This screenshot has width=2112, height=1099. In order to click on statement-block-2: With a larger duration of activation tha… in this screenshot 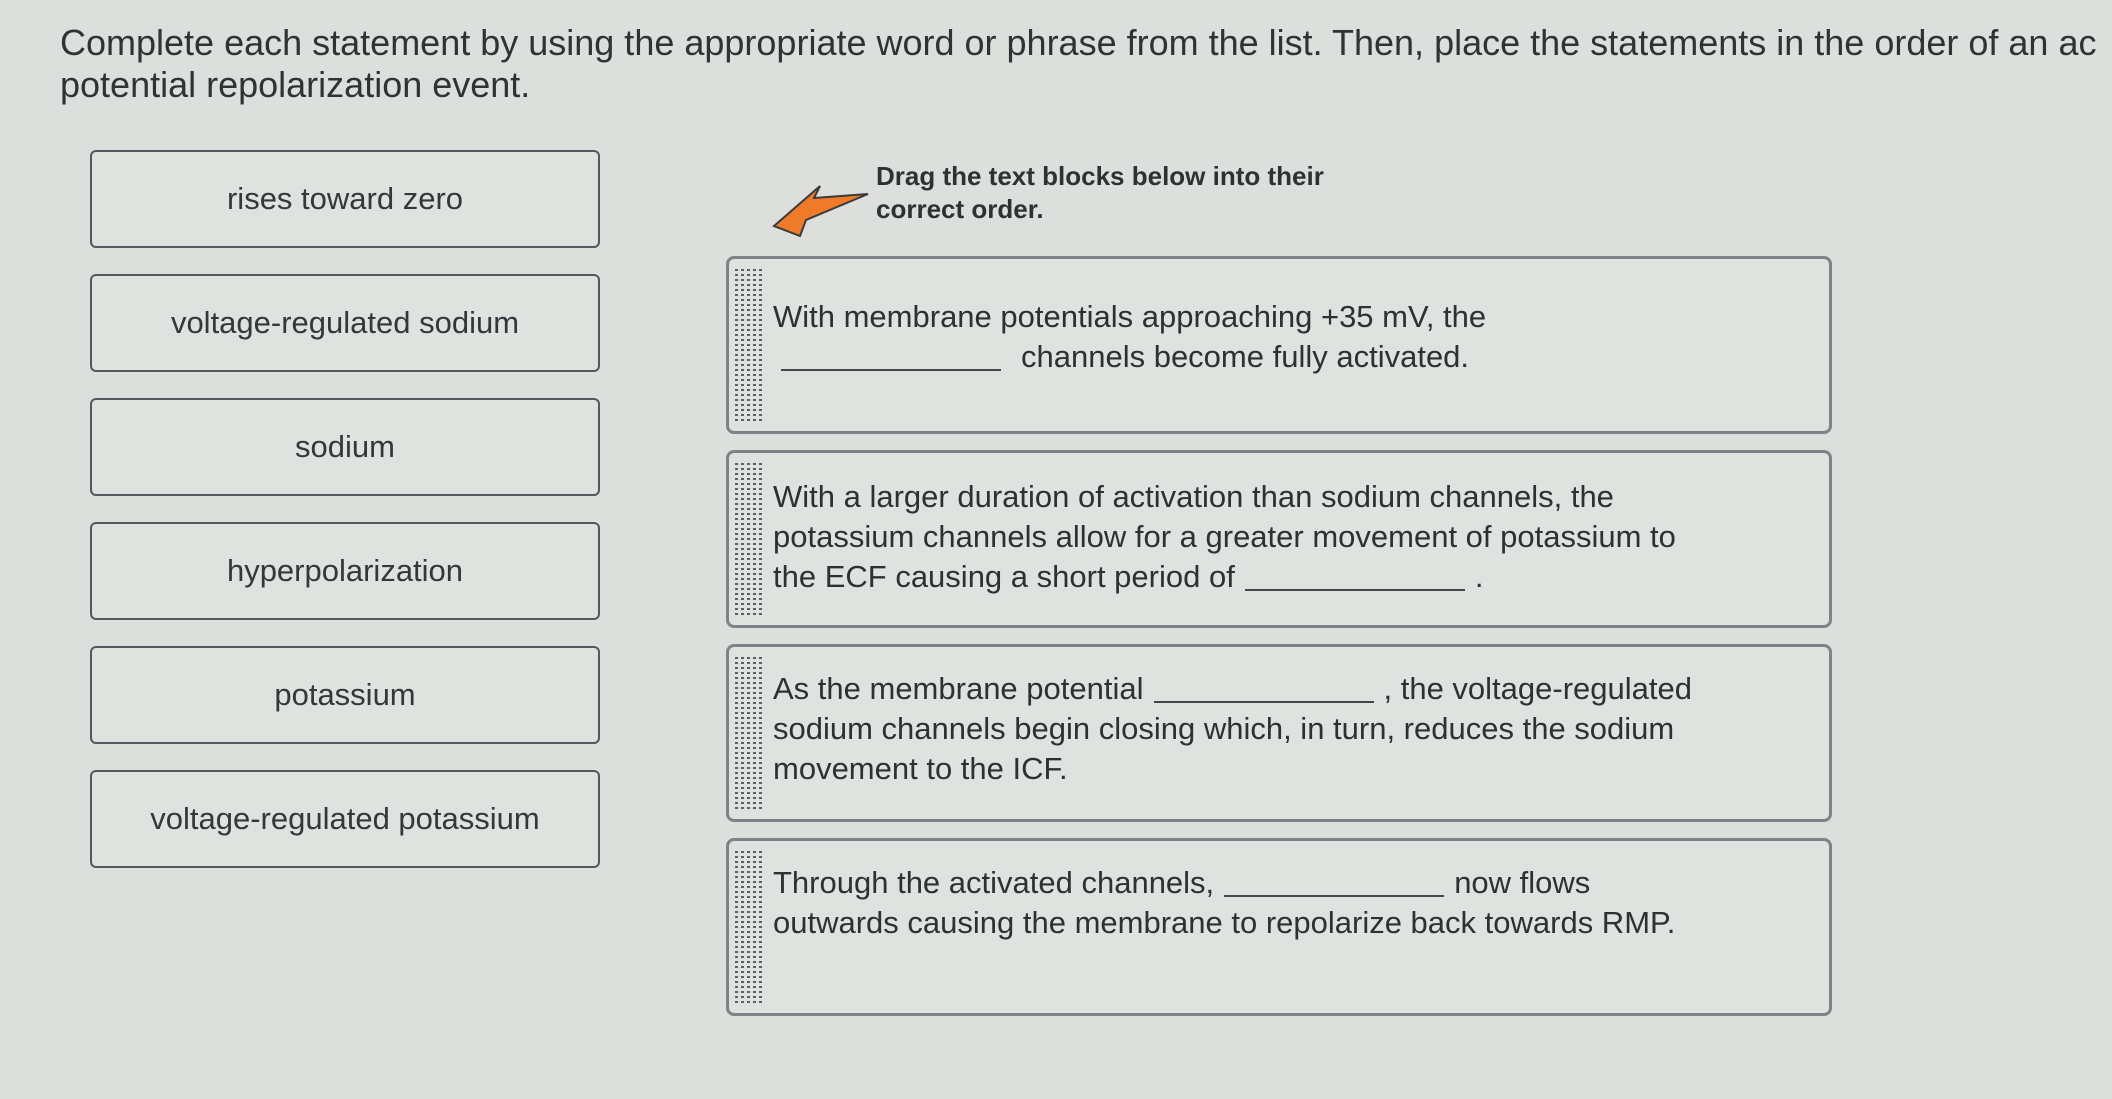, I will do `click(1279, 539)`.